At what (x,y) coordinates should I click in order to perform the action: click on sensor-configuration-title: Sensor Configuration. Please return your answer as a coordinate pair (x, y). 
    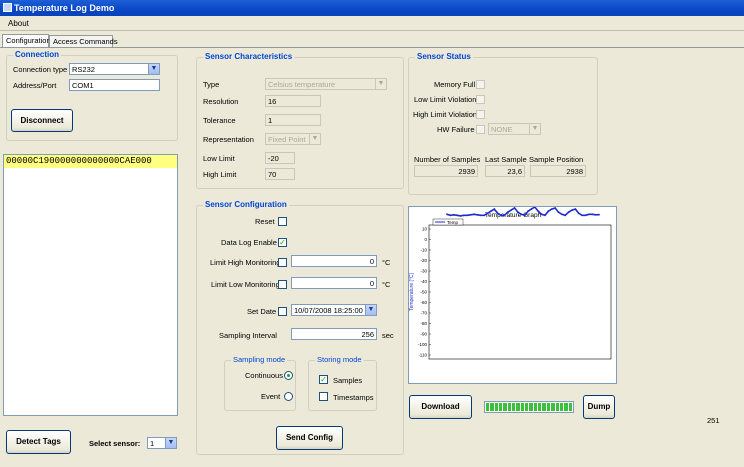
    Looking at the image, I should click on (246, 204).